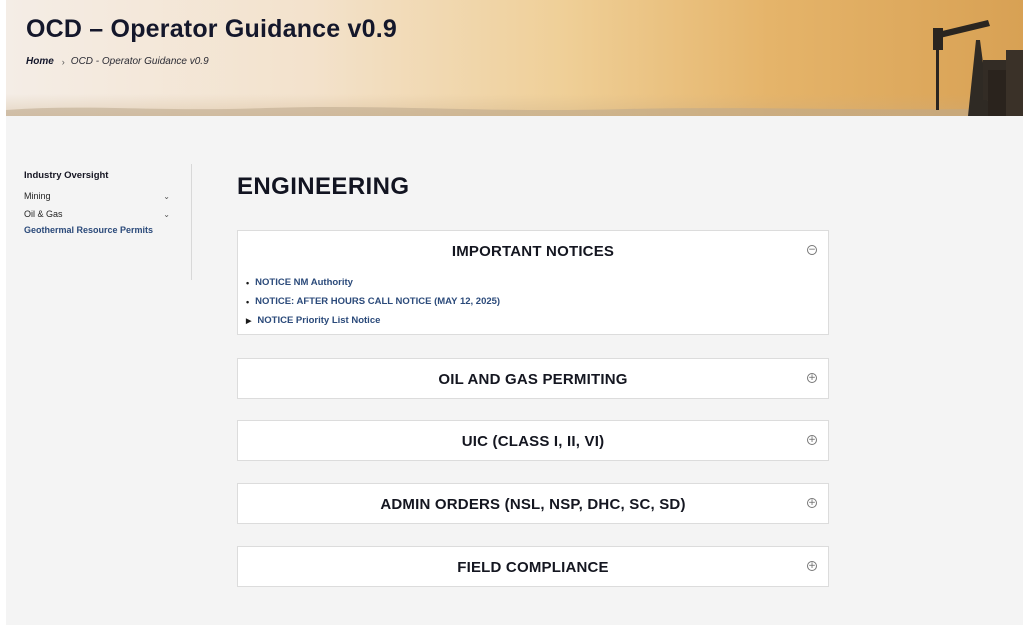  I want to click on collapse-icon: −, so click(812, 250).